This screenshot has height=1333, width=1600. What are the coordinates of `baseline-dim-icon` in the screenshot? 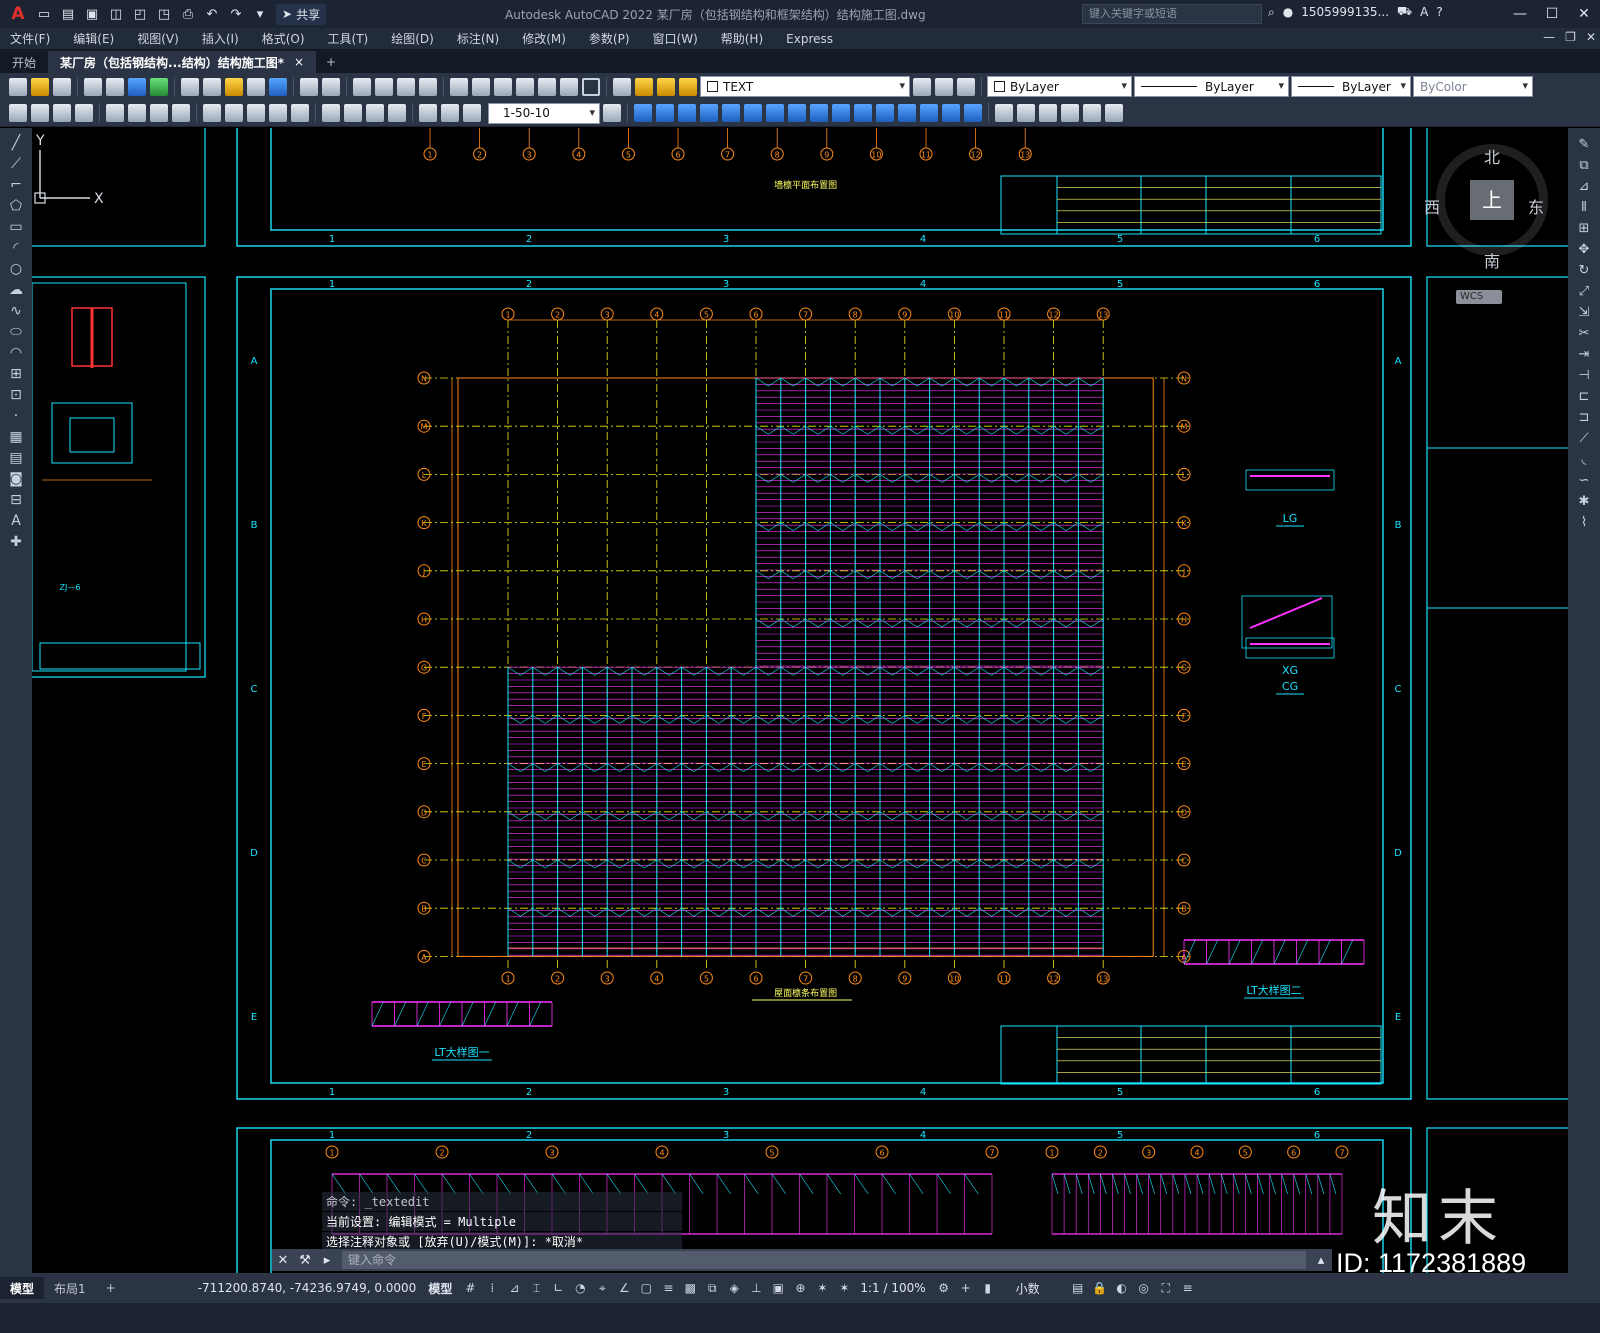 It's located at (234, 113).